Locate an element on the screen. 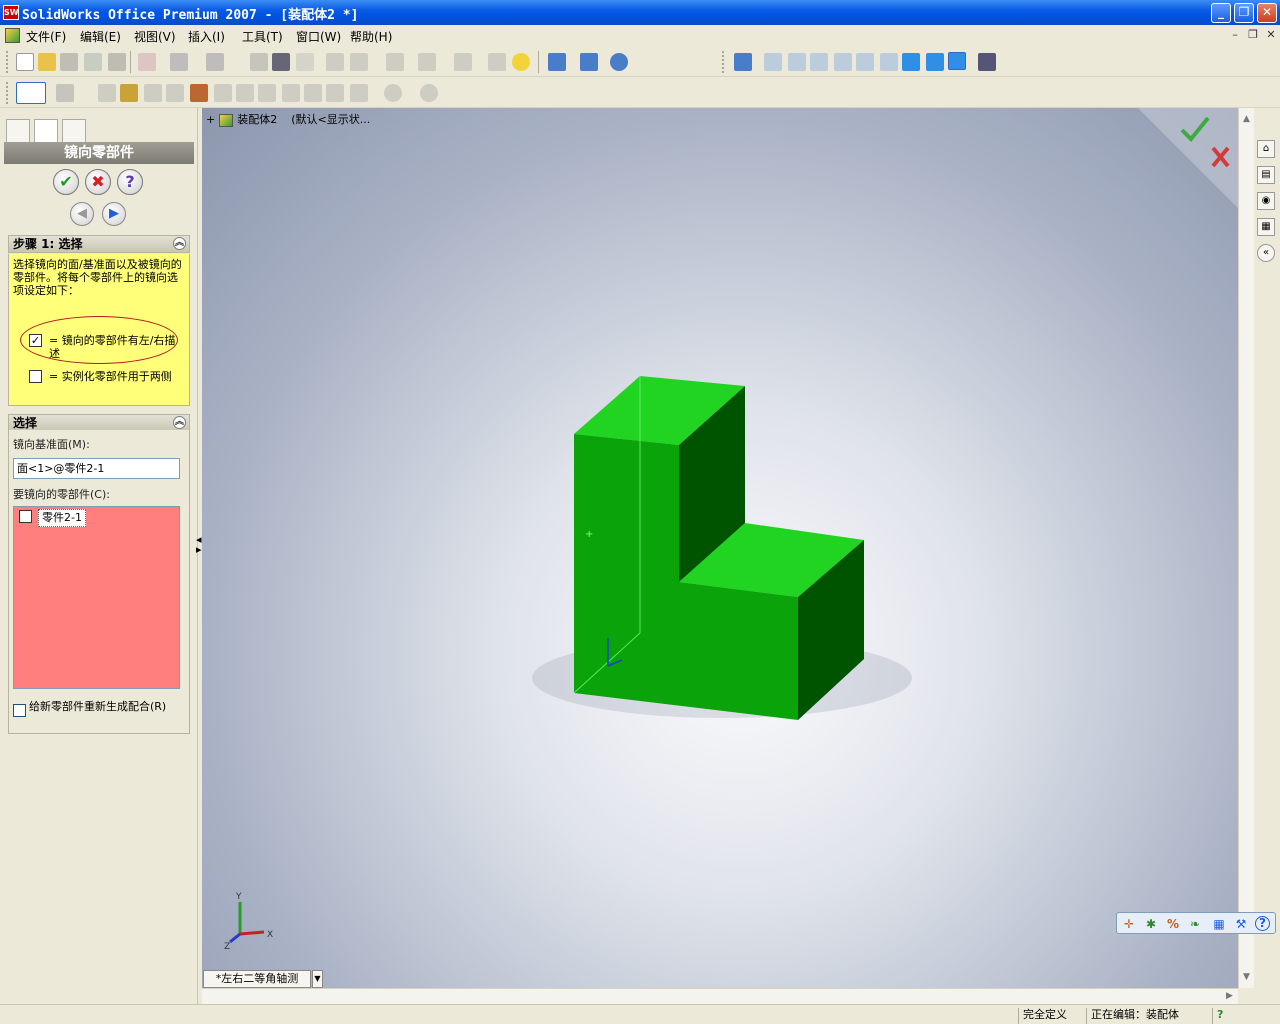  menu-window: 窗口(W) is located at coordinates (318, 36).